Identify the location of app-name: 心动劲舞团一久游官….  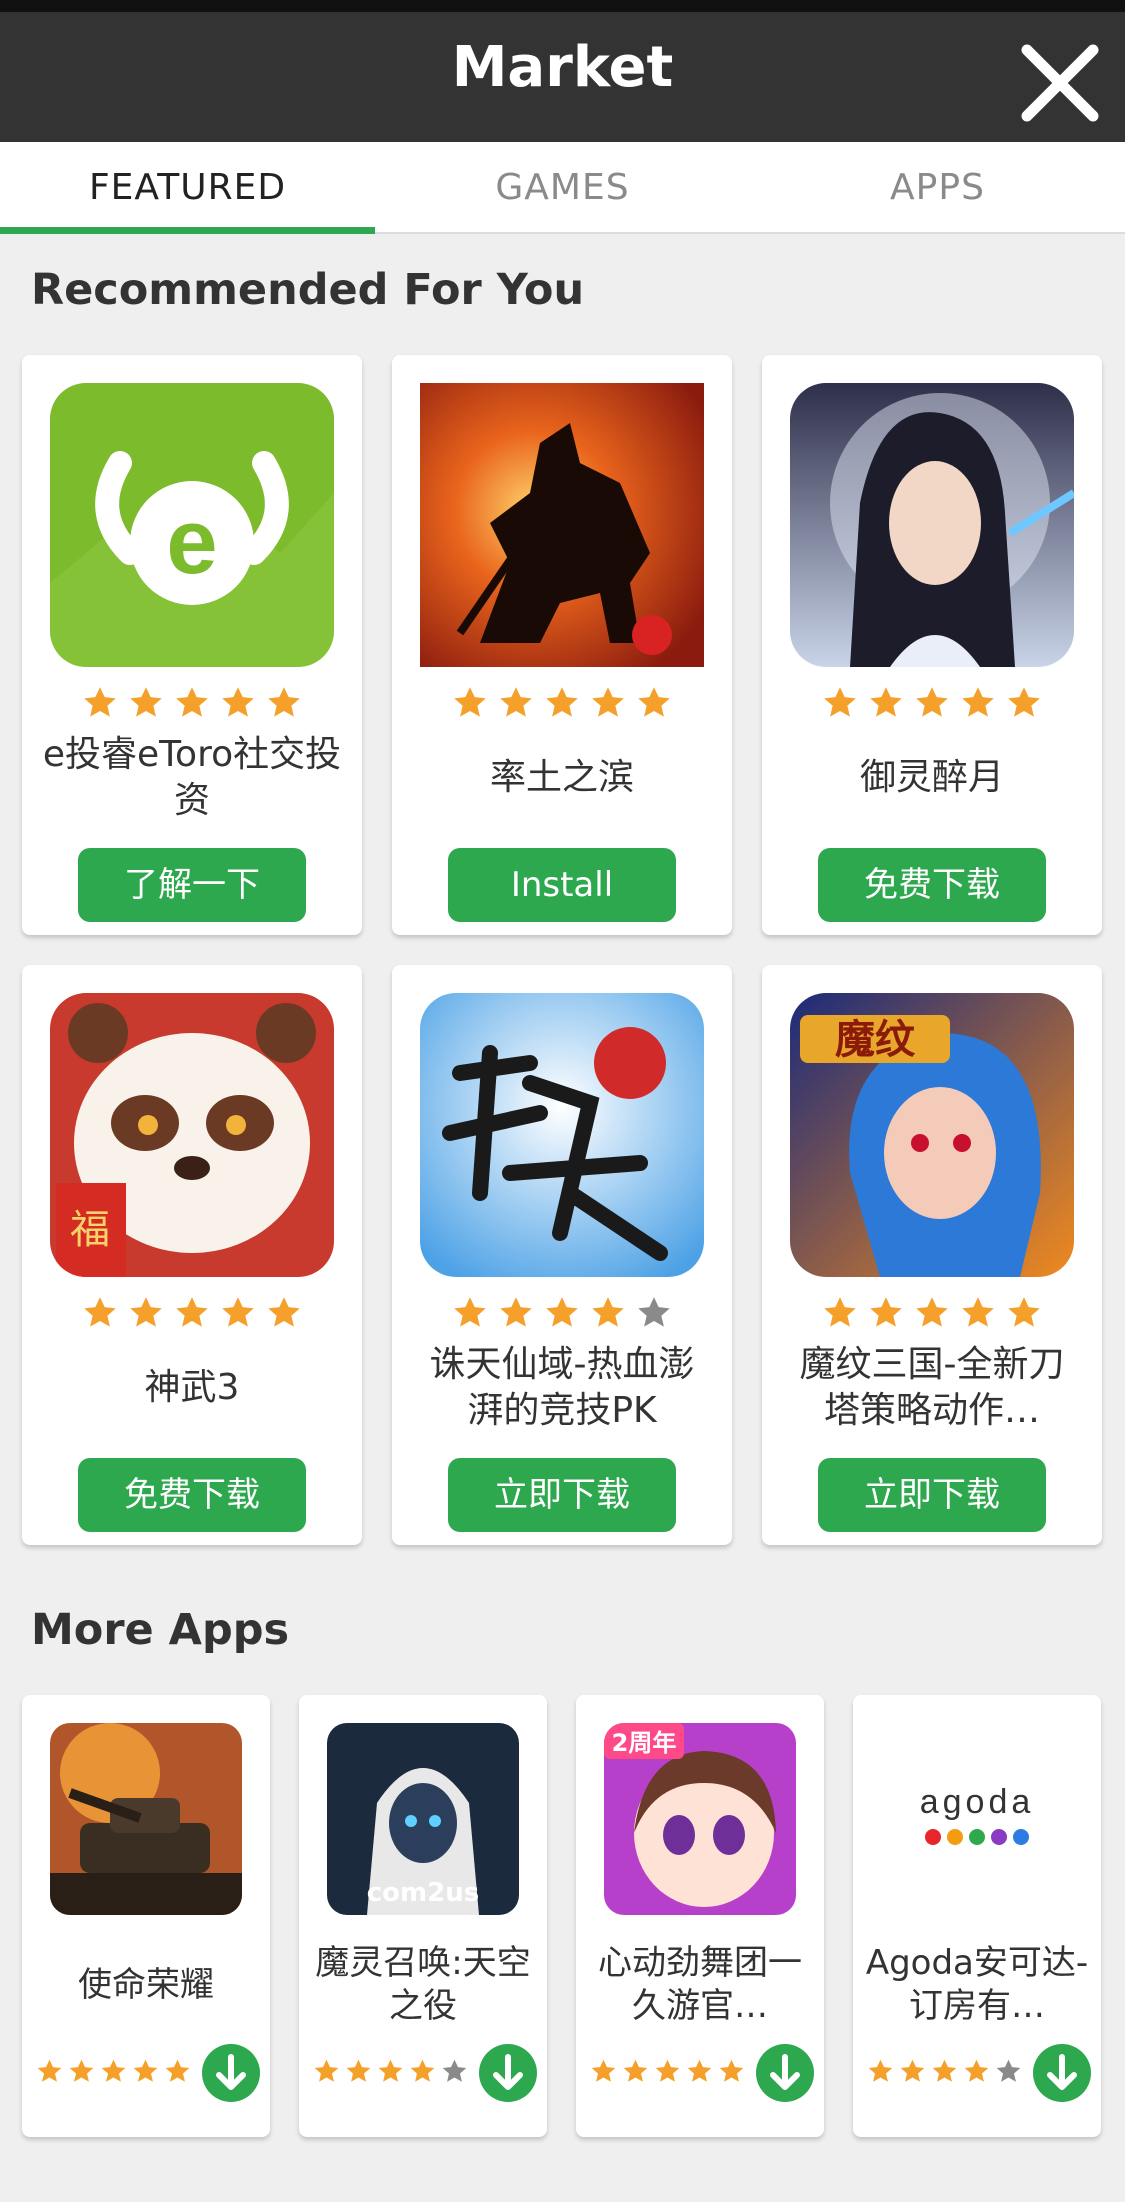
(700, 1984).